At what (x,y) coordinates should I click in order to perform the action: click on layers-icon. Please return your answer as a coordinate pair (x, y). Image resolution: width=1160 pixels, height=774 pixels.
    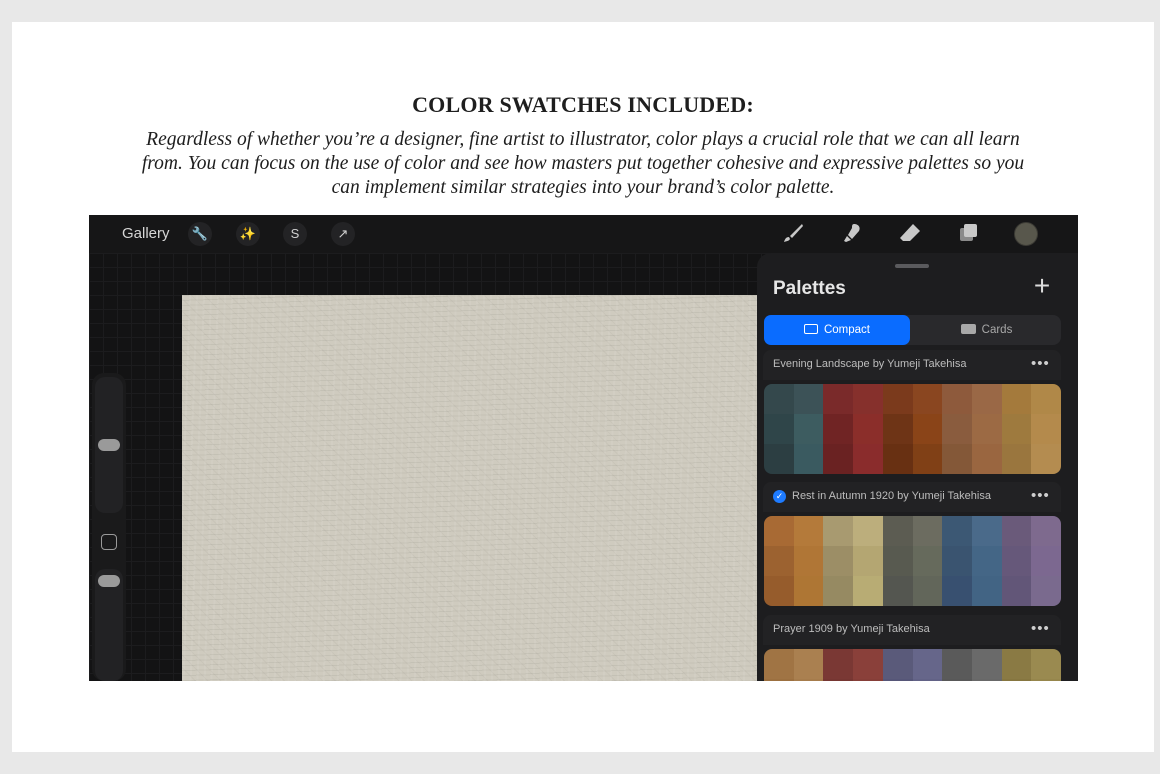
    Looking at the image, I should click on (968, 234).